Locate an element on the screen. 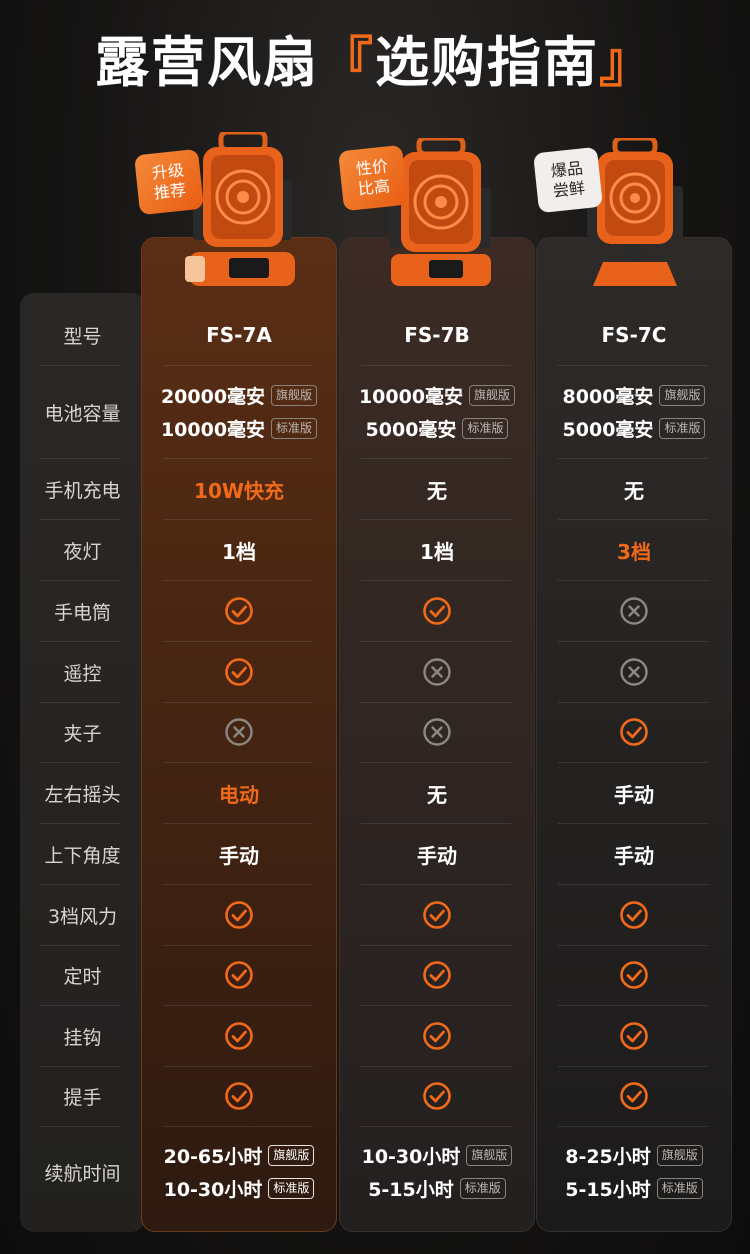  row-label-timer: 定时 is located at coordinates (82, 976).